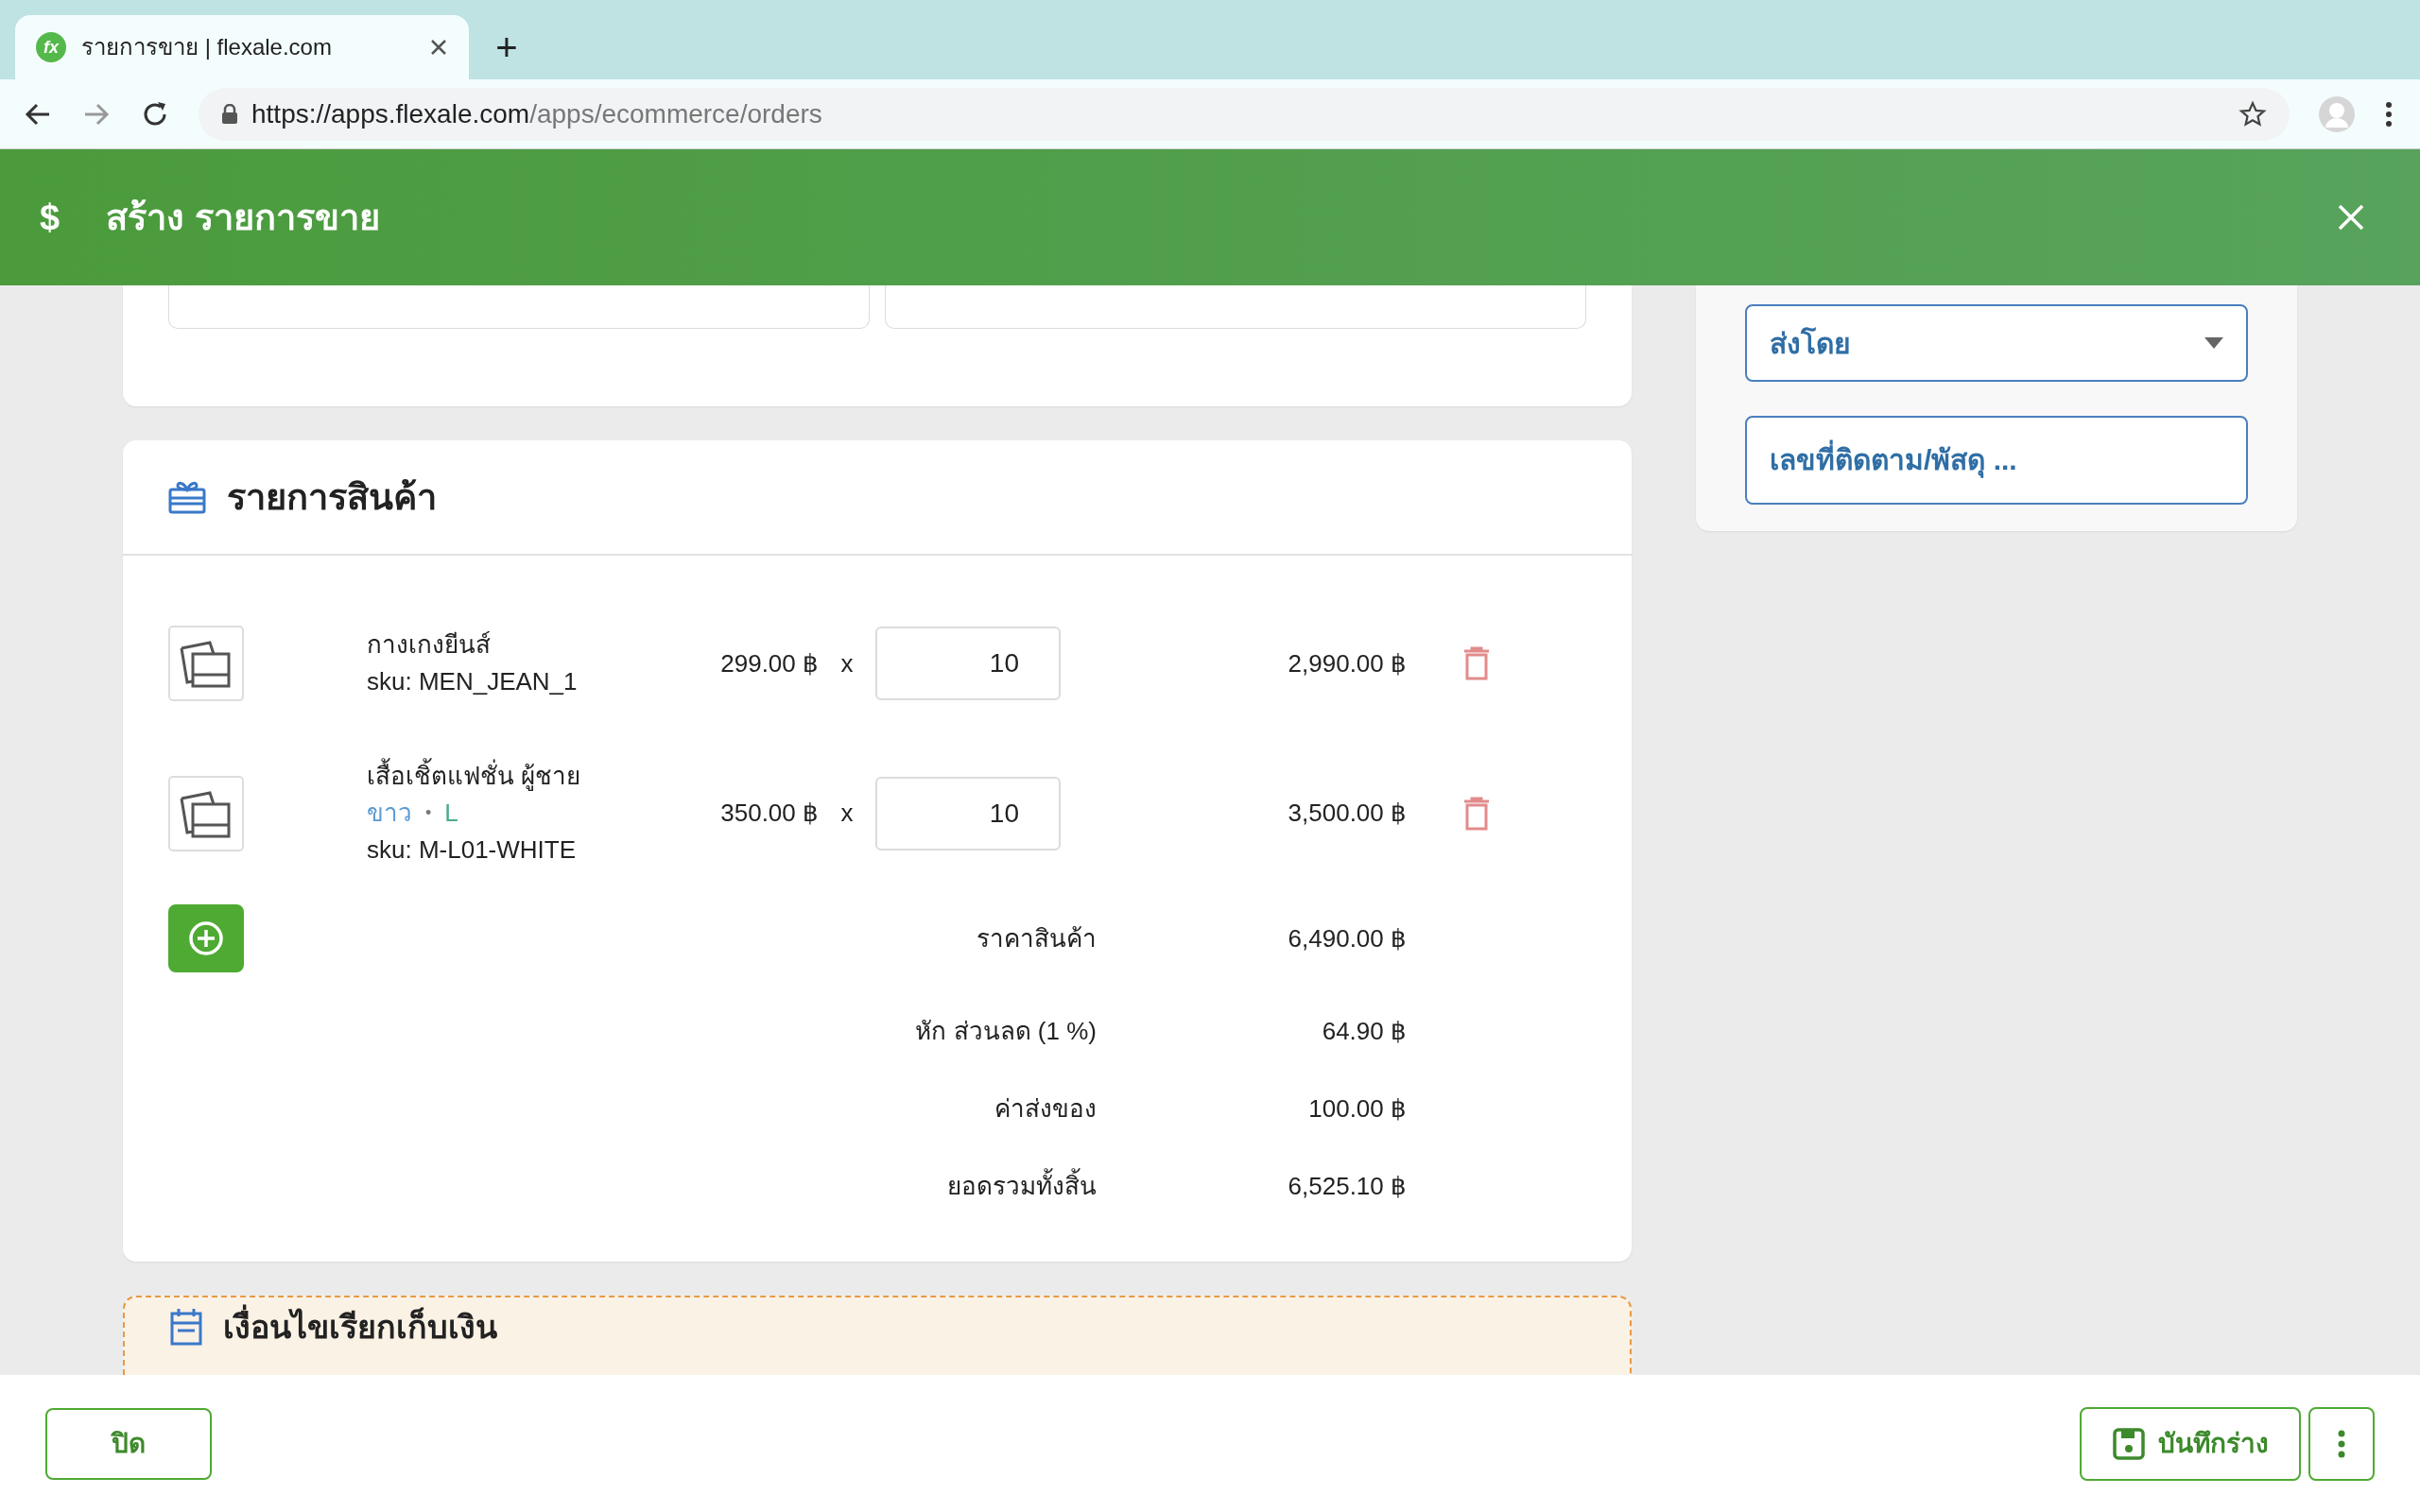  What do you see at coordinates (129, 1443) in the screenshot?
I see `close-button: ปิด` at bounding box center [129, 1443].